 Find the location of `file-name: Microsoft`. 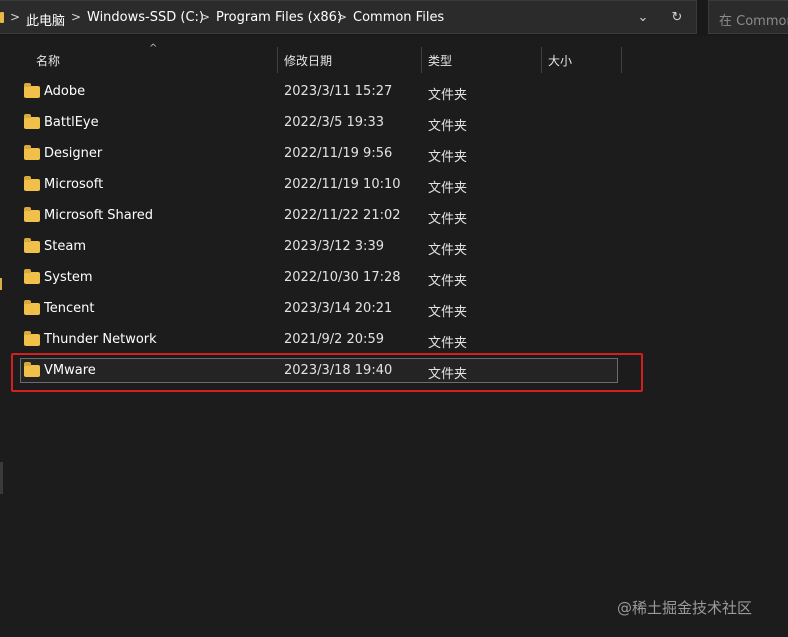

file-name: Microsoft is located at coordinates (74, 184).